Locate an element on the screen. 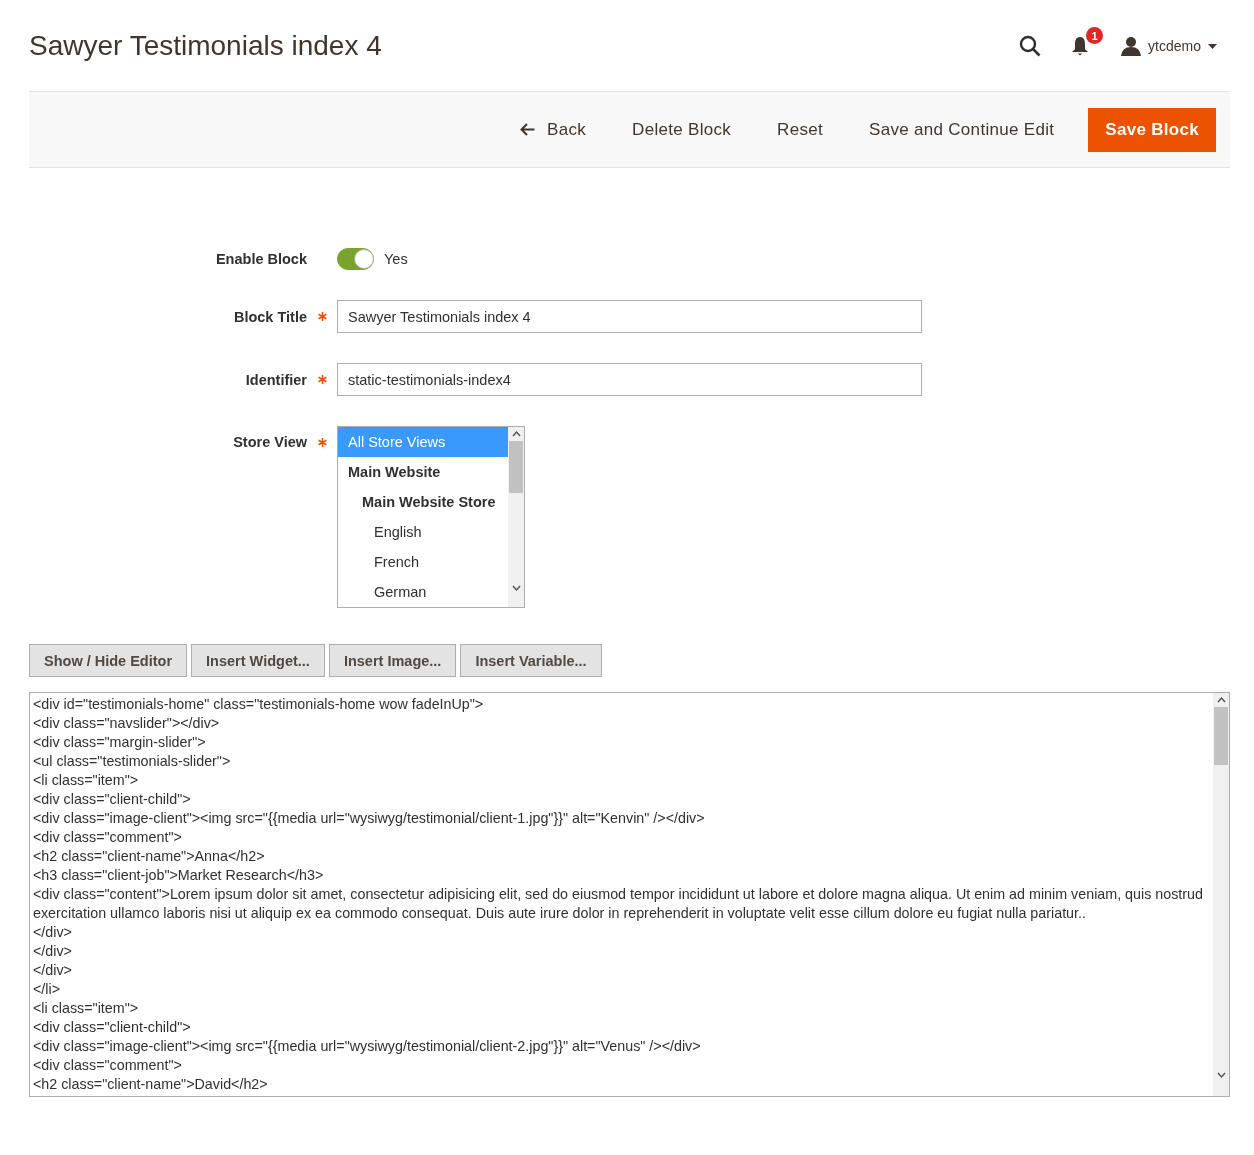  store-view-option: Main Website is located at coordinates (423, 472).